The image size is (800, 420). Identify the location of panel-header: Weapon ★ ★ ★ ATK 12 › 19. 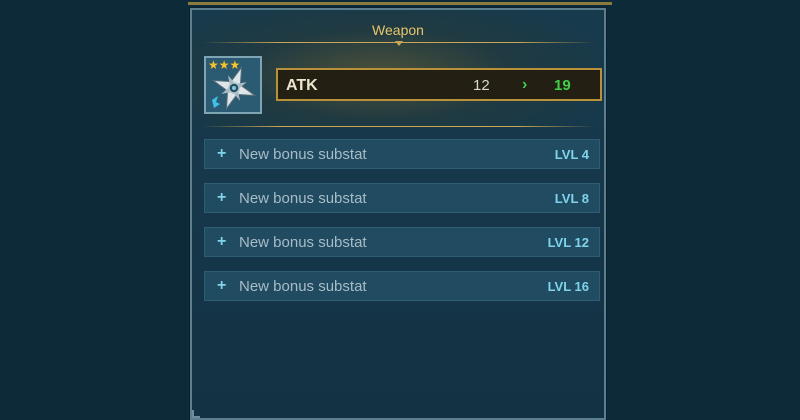
(398, 69).